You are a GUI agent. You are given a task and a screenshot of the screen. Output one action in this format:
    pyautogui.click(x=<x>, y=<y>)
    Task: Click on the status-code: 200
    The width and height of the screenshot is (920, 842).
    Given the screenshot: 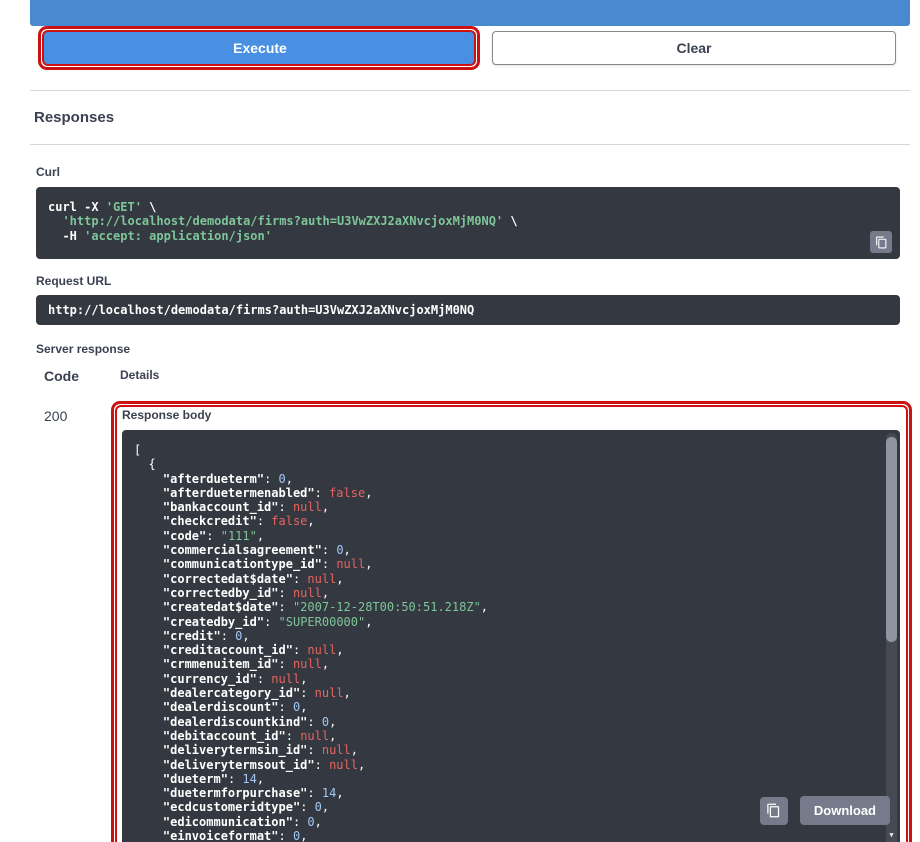 What is the action you would take?
    pyautogui.click(x=56, y=416)
    